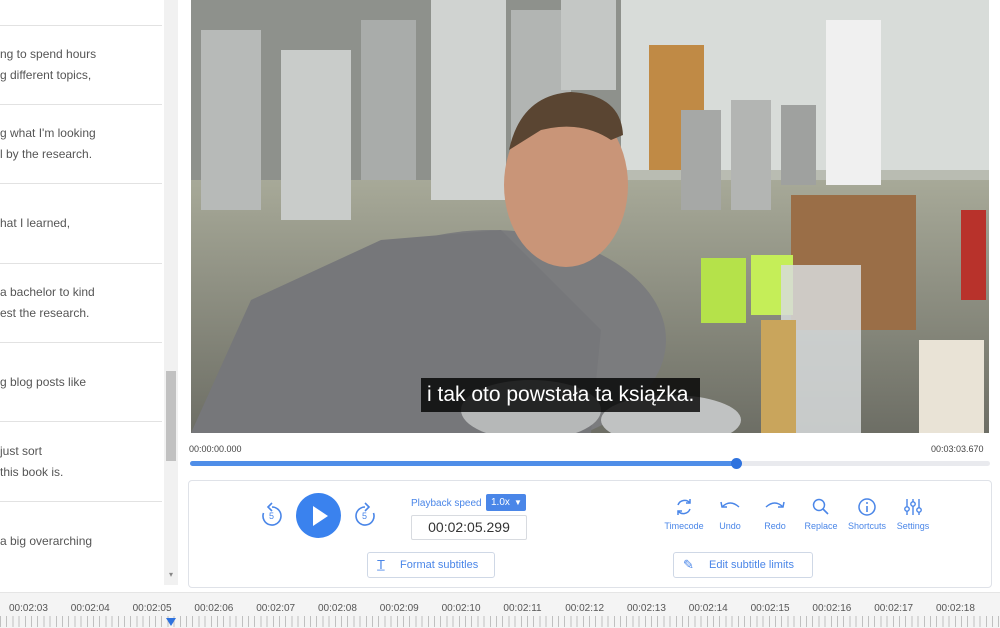 The height and width of the screenshot is (628, 1000). I want to click on subtitle-segment: hat I learned,, so click(81, 224).